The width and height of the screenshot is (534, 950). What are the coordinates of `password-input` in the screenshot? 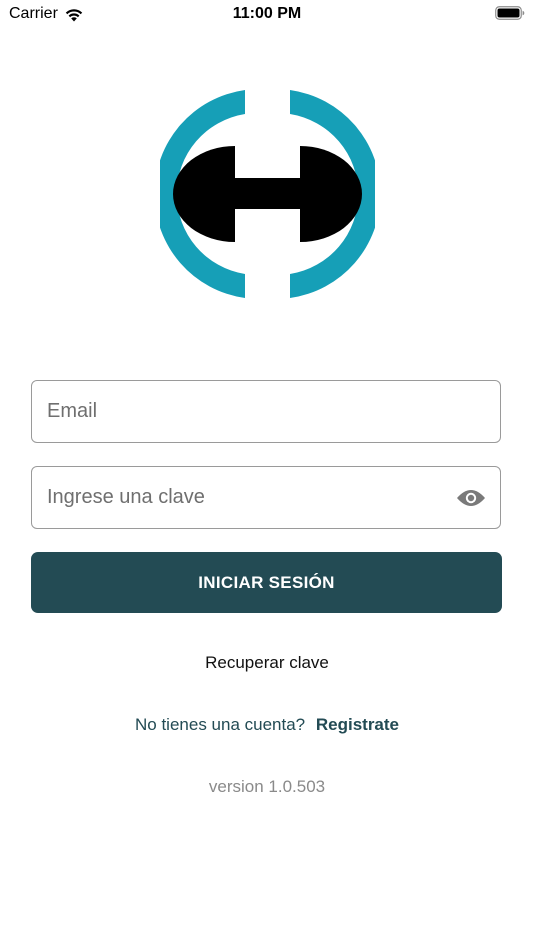 It's located at (247, 497).